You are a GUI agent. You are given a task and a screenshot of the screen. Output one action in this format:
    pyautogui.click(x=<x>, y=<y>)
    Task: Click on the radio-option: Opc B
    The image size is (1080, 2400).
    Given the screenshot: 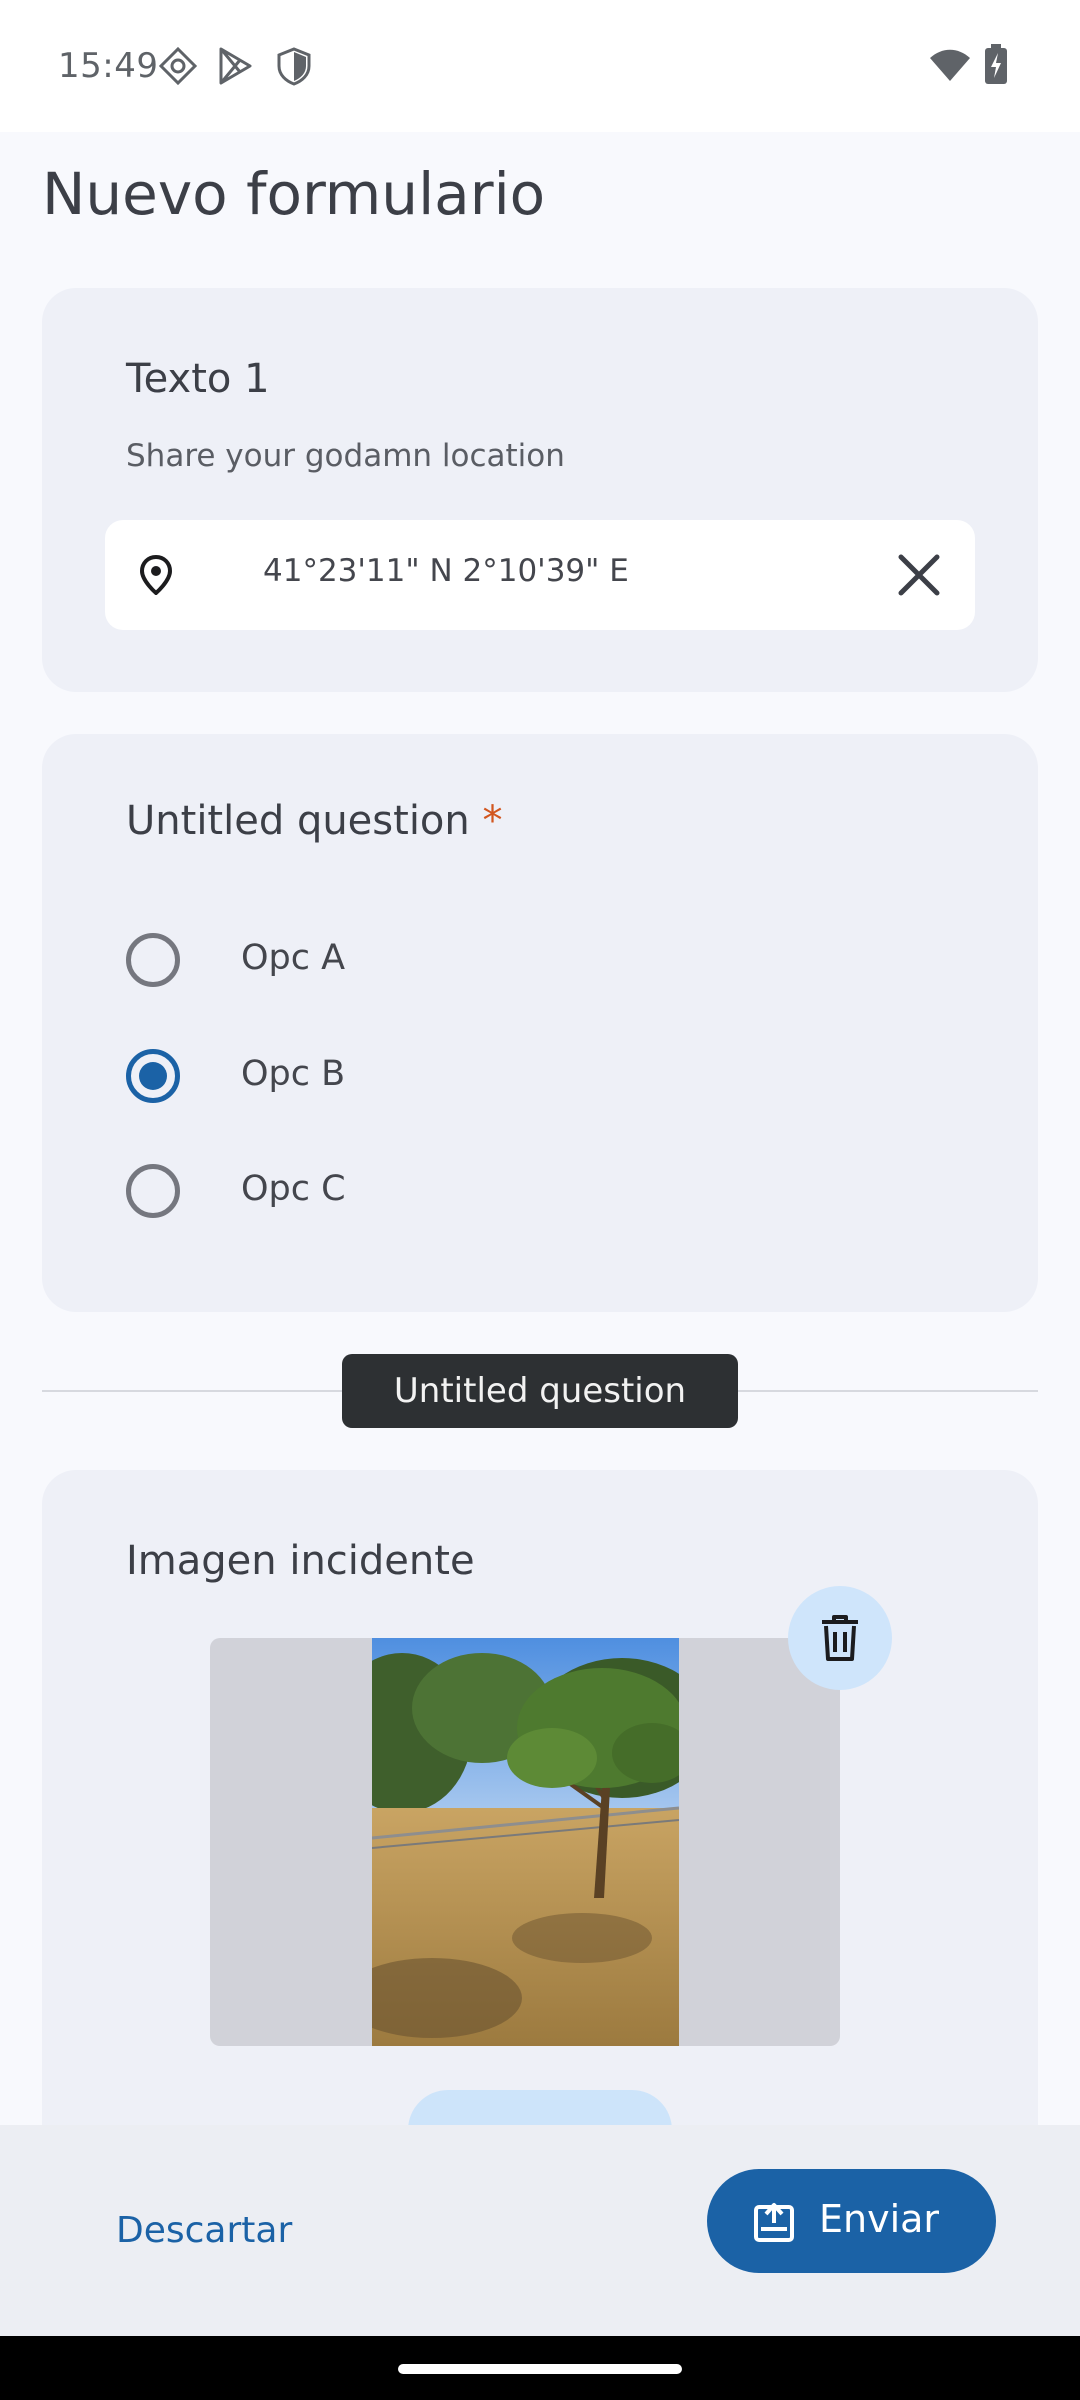 What is the action you would take?
    pyautogui.click(x=426, y=1076)
    